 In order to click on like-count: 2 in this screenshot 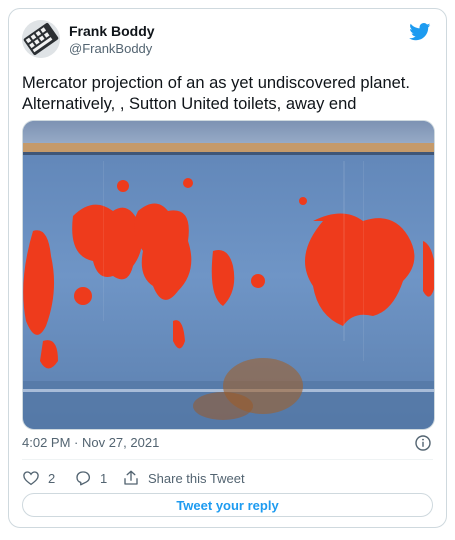, I will do `click(52, 478)`.